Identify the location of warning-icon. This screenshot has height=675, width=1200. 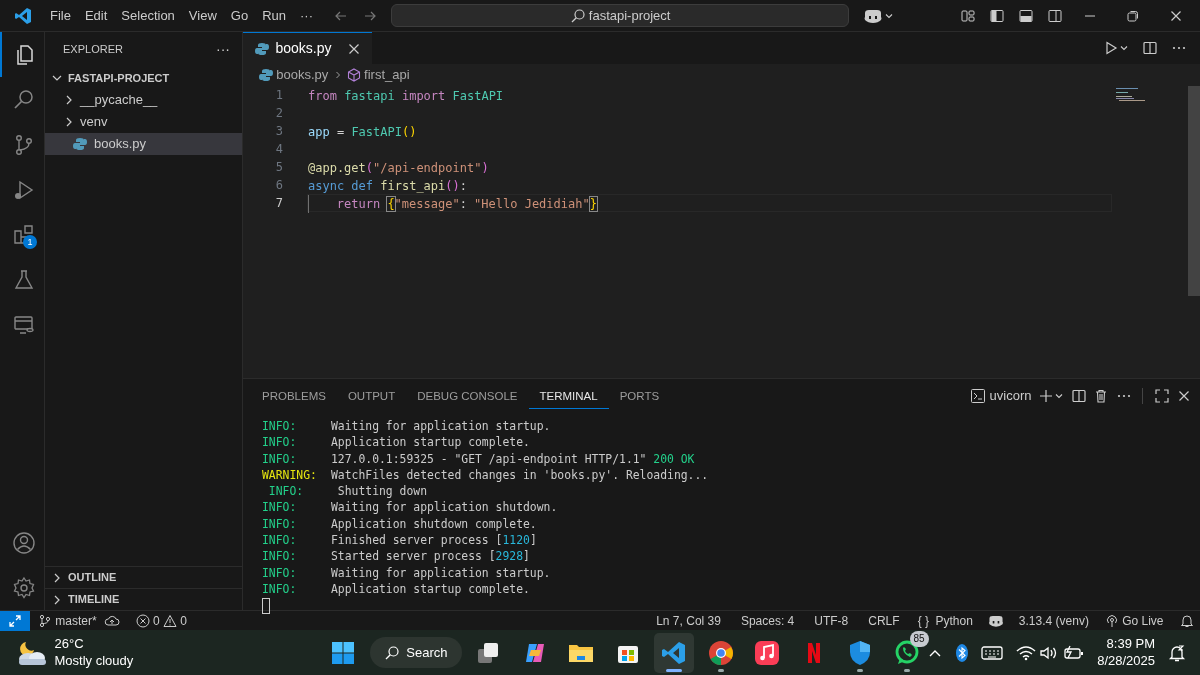
(170, 620).